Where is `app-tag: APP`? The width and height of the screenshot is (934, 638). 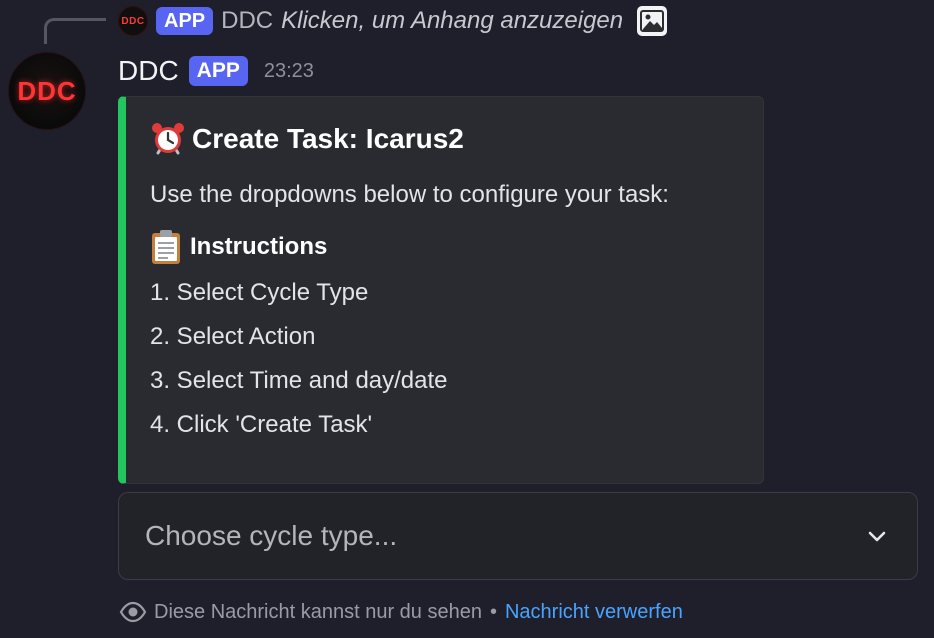 app-tag: APP is located at coordinates (218, 71).